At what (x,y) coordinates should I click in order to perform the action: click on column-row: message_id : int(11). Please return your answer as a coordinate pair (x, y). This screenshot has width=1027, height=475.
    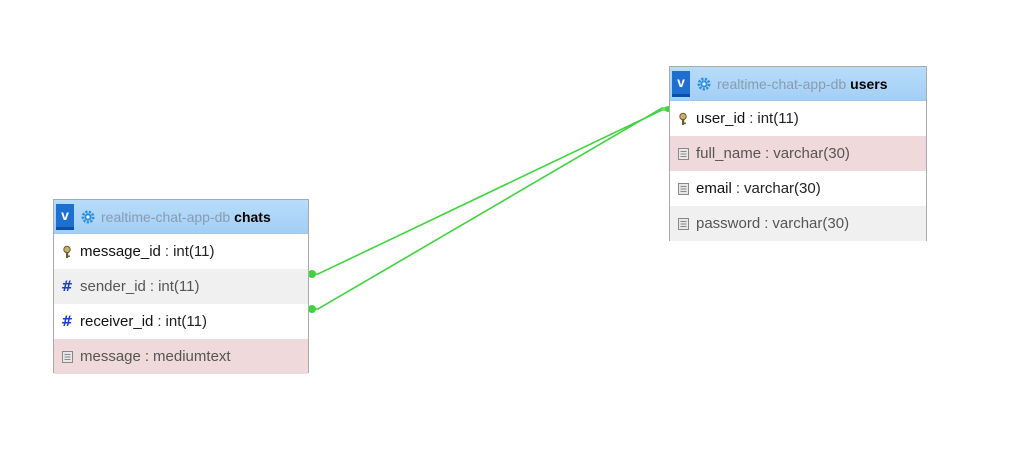
    Looking at the image, I should click on (181, 251).